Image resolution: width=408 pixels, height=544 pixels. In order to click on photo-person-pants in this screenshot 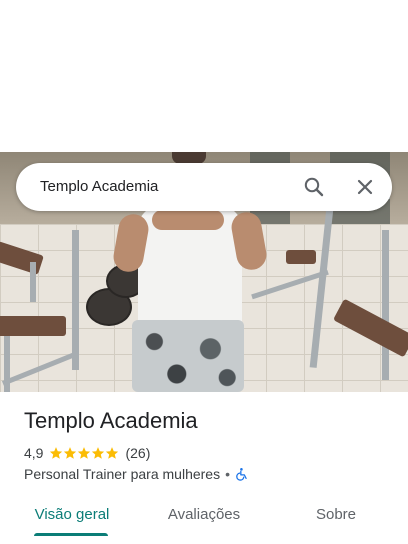, I will do `click(188, 356)`.